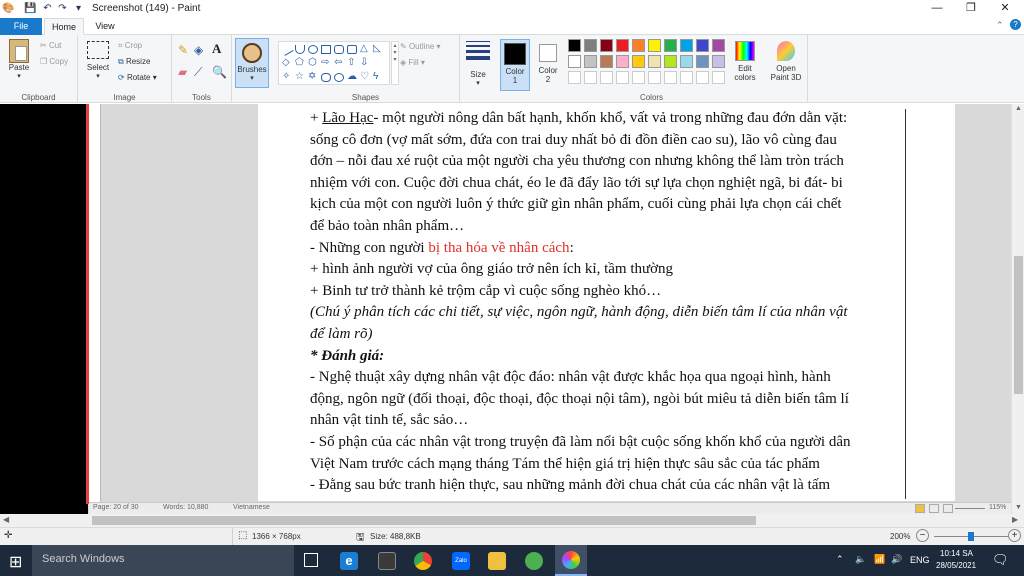 This screenshot has width=1024, height=576. I want to click on four-point-star-shape-icon: ✧, so click(287, 77).